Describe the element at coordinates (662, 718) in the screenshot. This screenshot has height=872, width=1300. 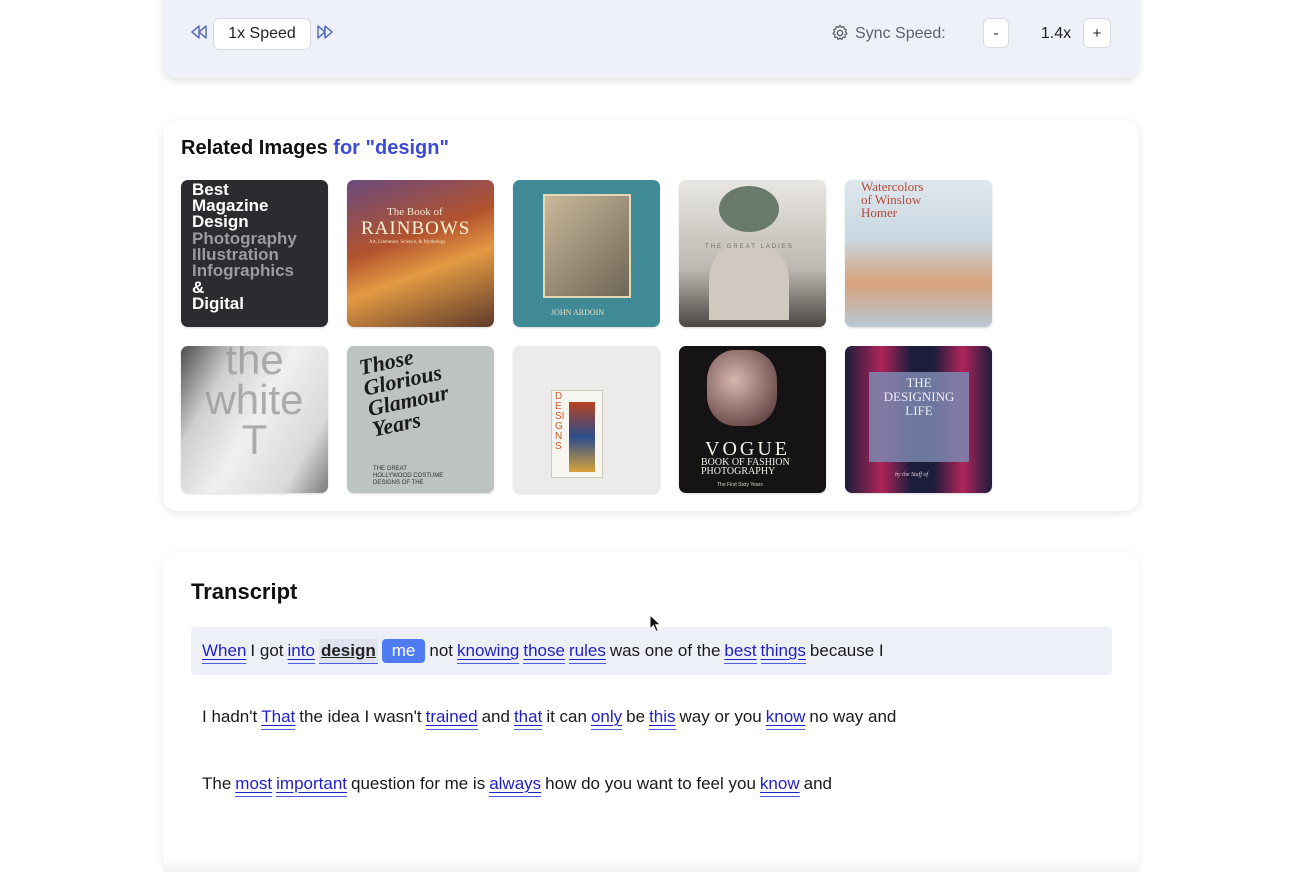
I see `transcript-word-link: this` at that location.